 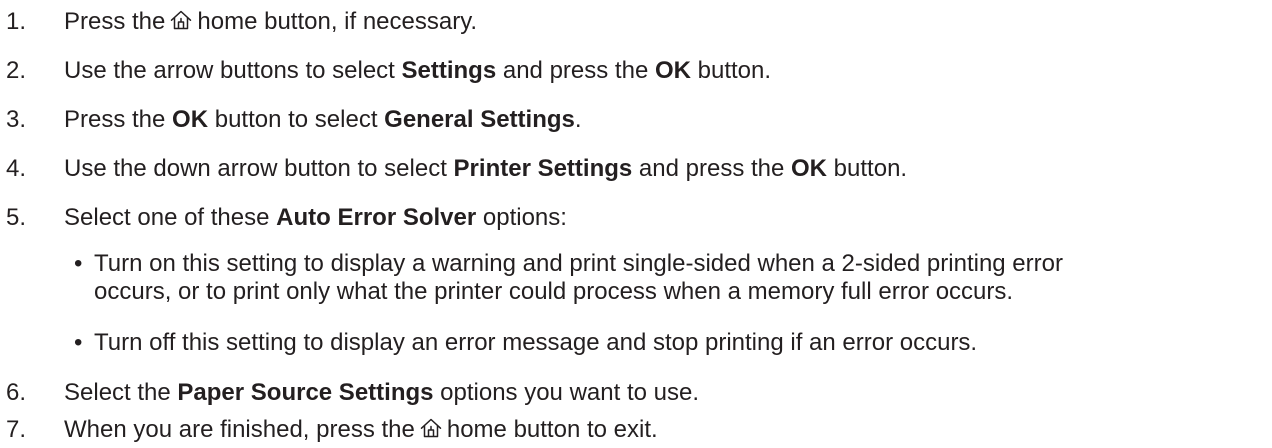 What do you see at coordinates (449, 70) in the screenshot?
I see `ui-term-settings: Settings` at bounding box center [449, 70].